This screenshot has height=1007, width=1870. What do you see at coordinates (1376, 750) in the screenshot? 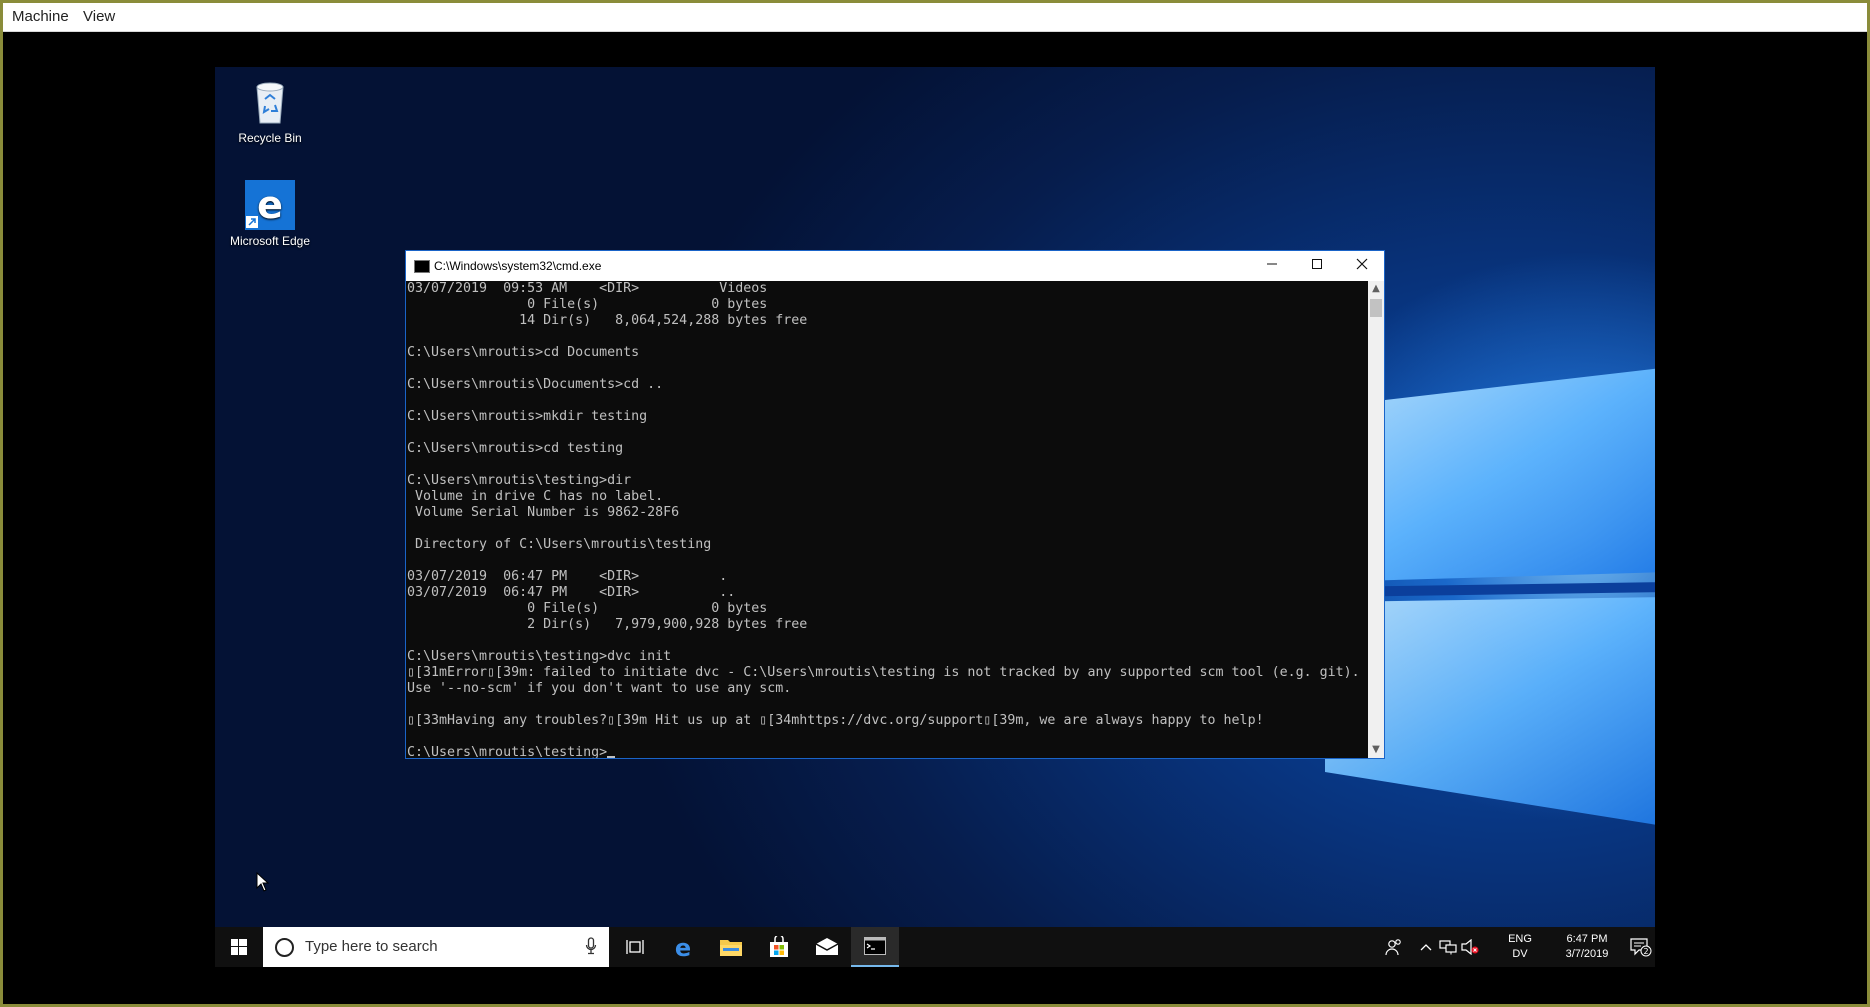
I see `scroll-down-icon: ▼` at bounding box center [1376, 750].